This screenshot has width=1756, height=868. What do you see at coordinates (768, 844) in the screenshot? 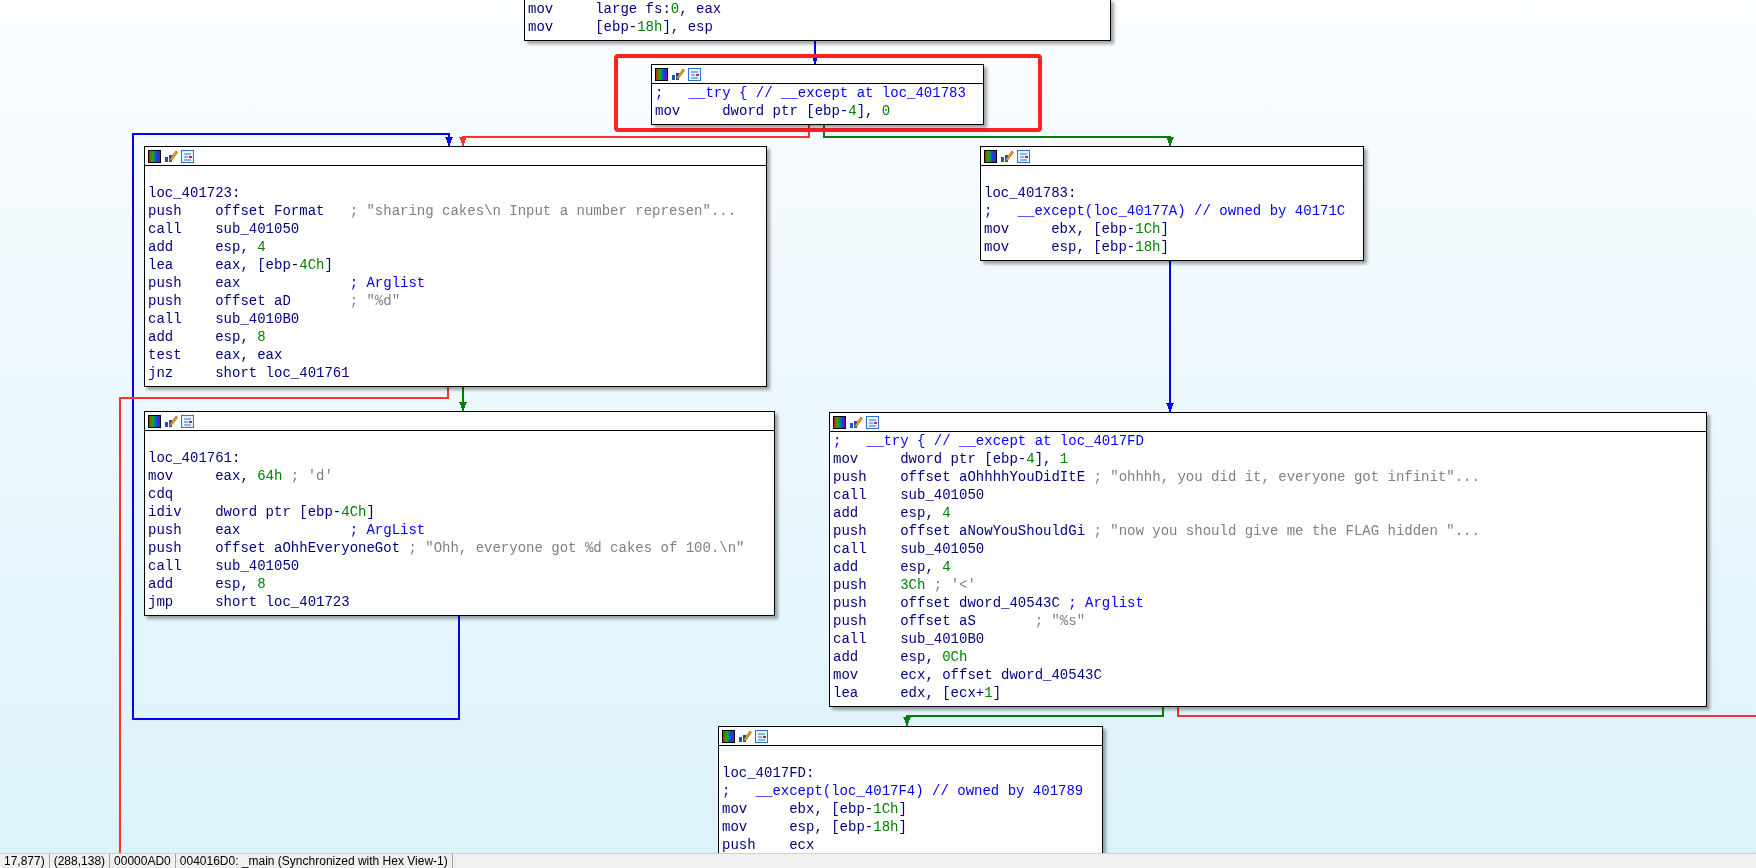
I see `code-line: push ecx` at bounding box center [768, 844].